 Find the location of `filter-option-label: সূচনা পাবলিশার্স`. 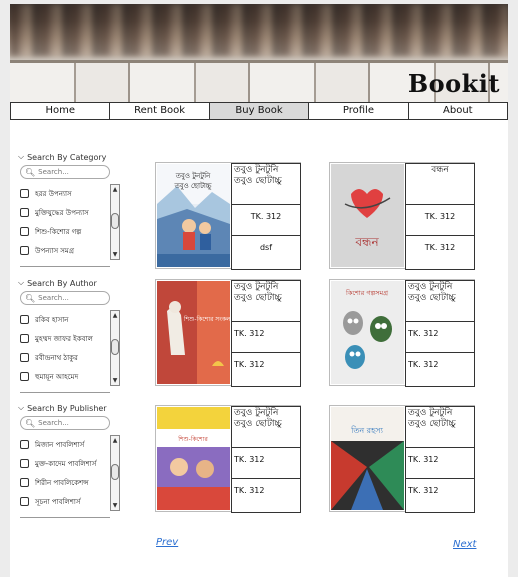

filter-option-label: সূচনা পাবলিশার্স is located at coordinates (58, 501).